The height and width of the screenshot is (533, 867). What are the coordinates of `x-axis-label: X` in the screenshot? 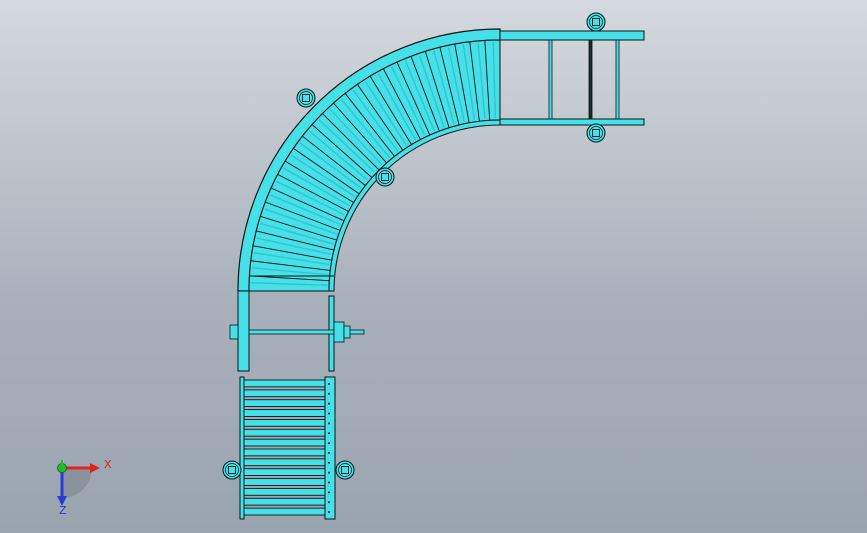 It's located at (108, 464).